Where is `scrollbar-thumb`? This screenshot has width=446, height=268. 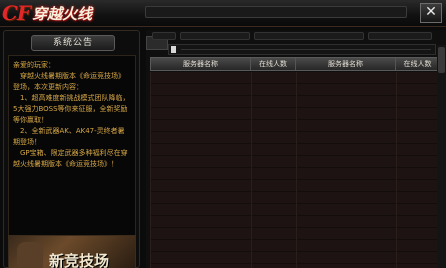
scrollbar-thumb is located at coordinates (441, 60).